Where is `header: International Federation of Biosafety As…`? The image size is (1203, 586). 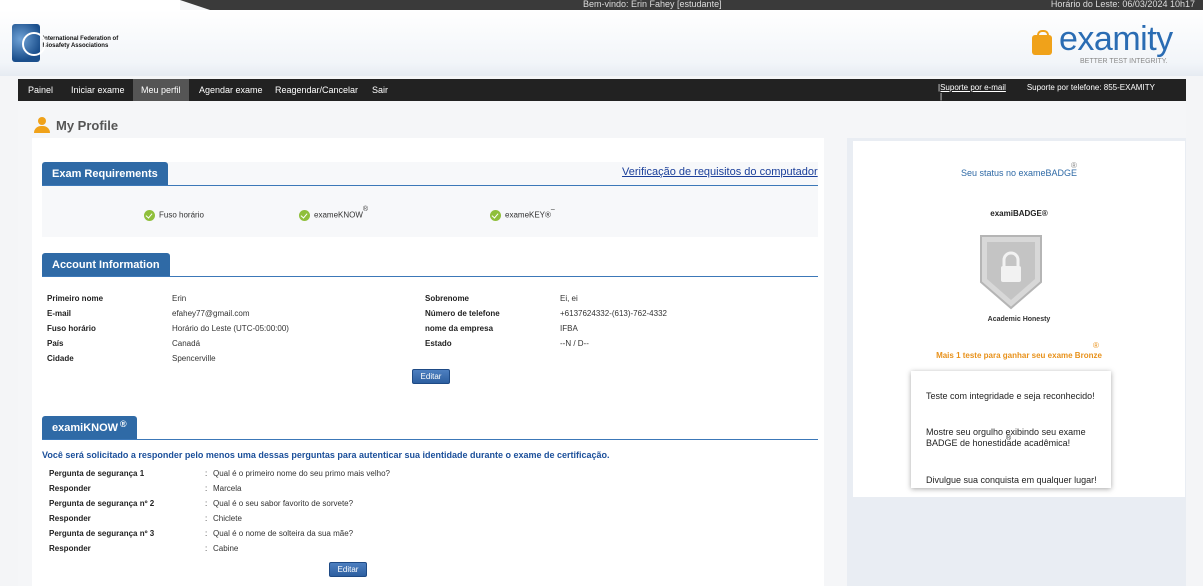 header: International Federation of Biosafety As… is located at coordinates (601, 43).